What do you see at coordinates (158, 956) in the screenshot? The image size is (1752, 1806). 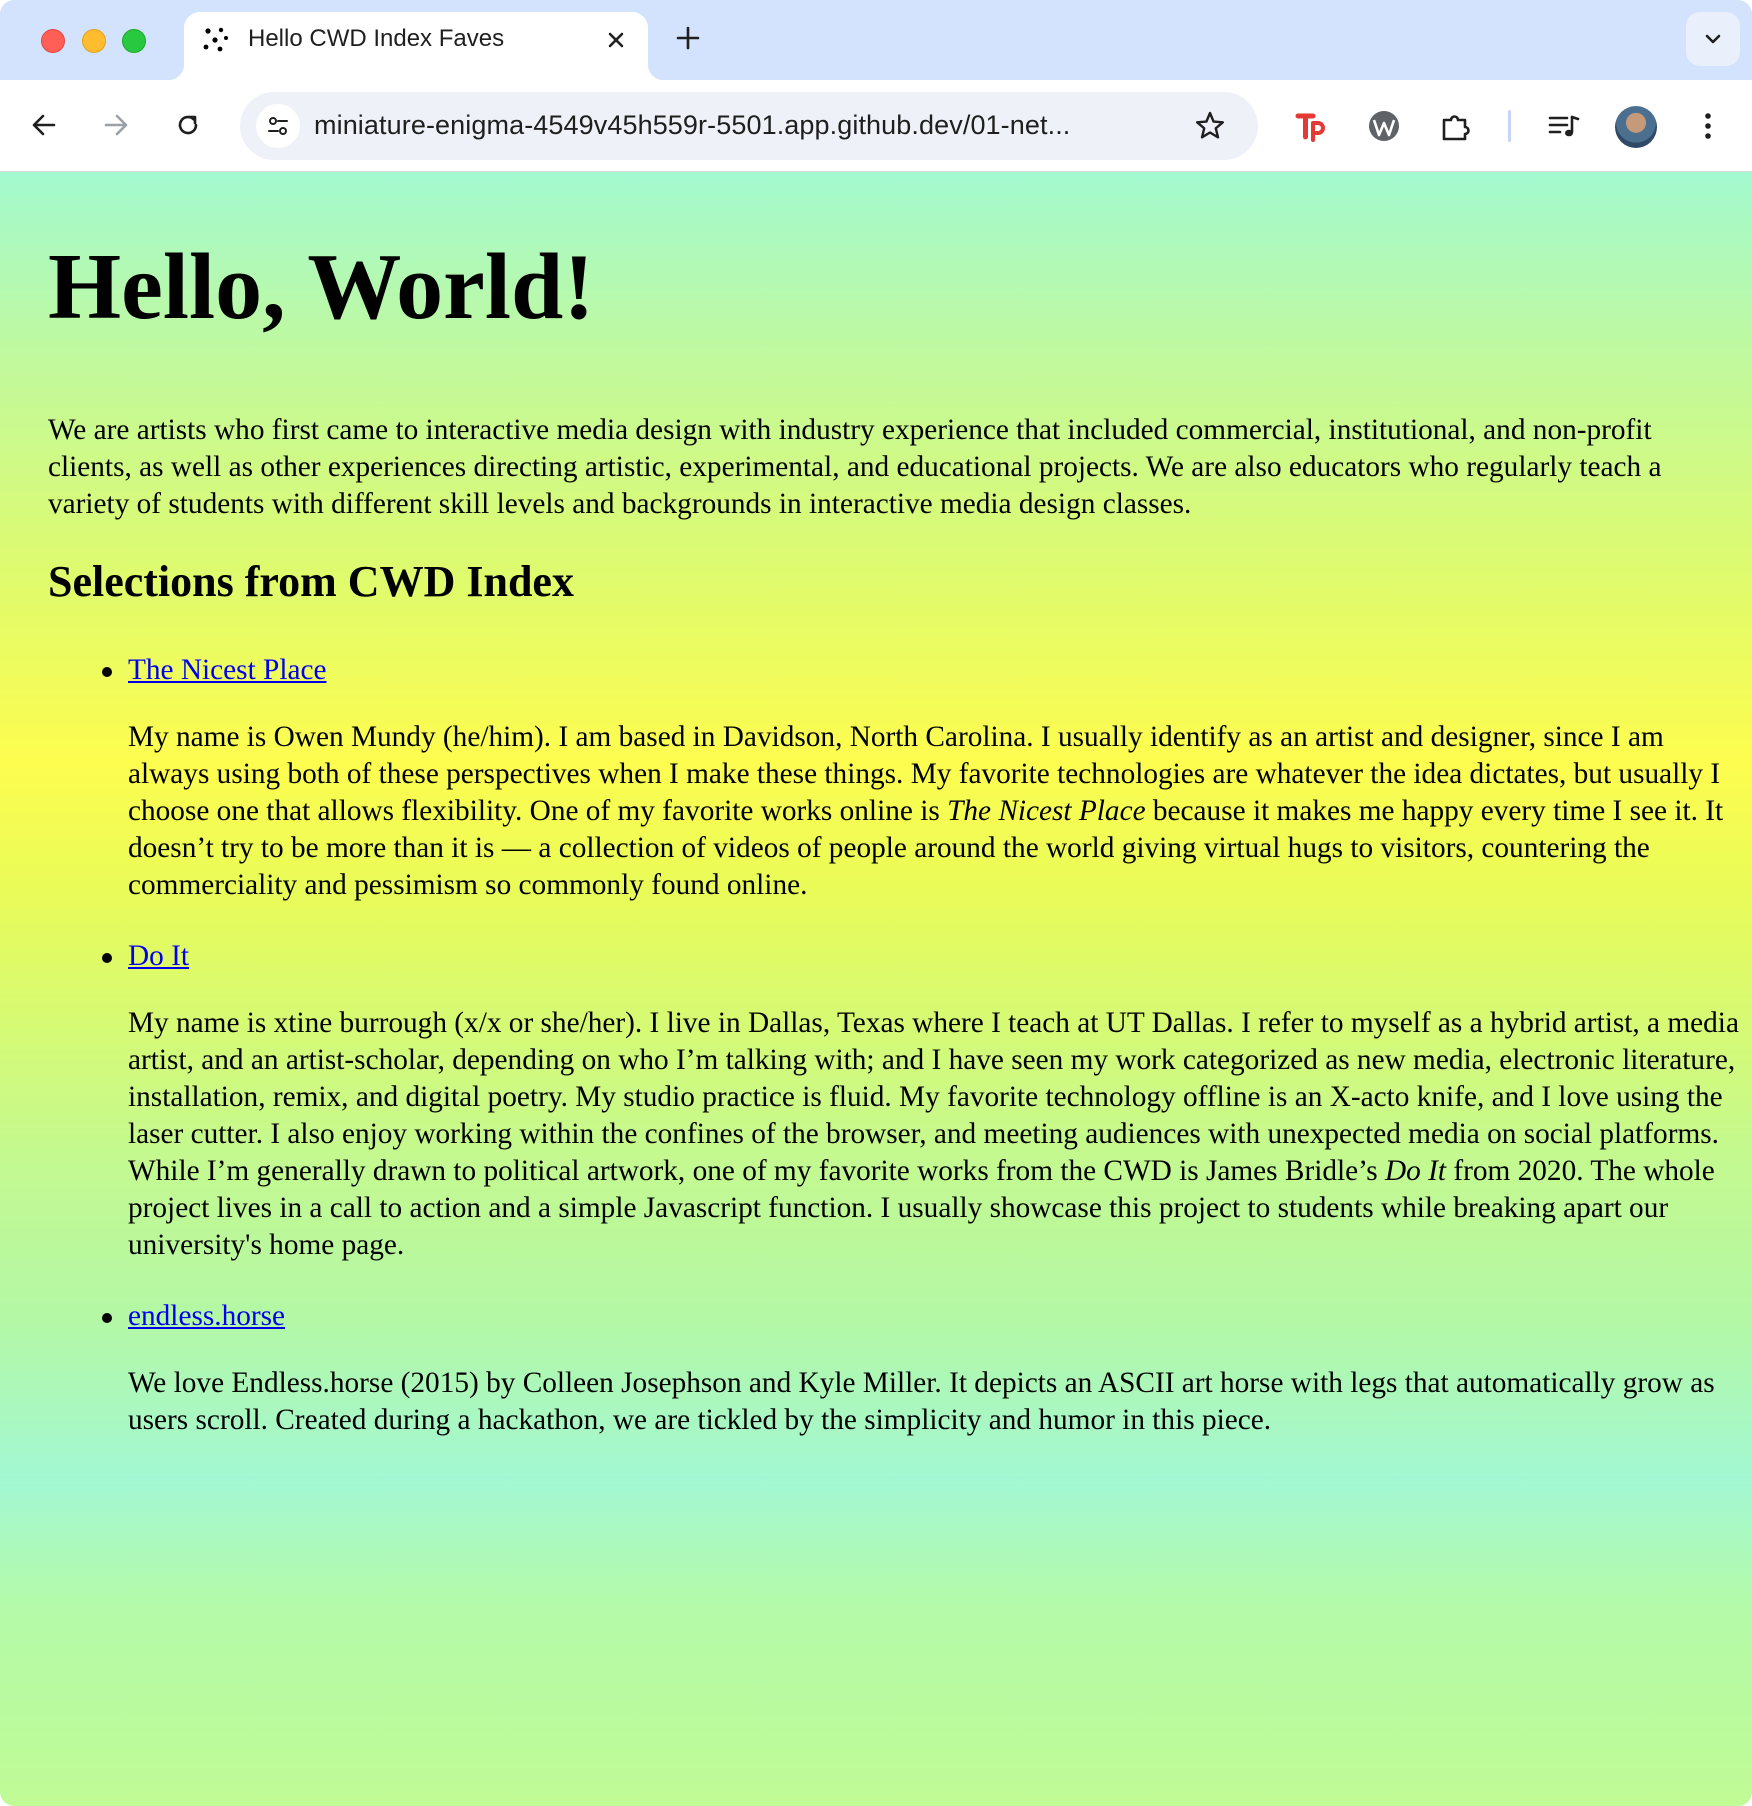 I see `link-do-it: Do It` at bounding box center [158, 956].